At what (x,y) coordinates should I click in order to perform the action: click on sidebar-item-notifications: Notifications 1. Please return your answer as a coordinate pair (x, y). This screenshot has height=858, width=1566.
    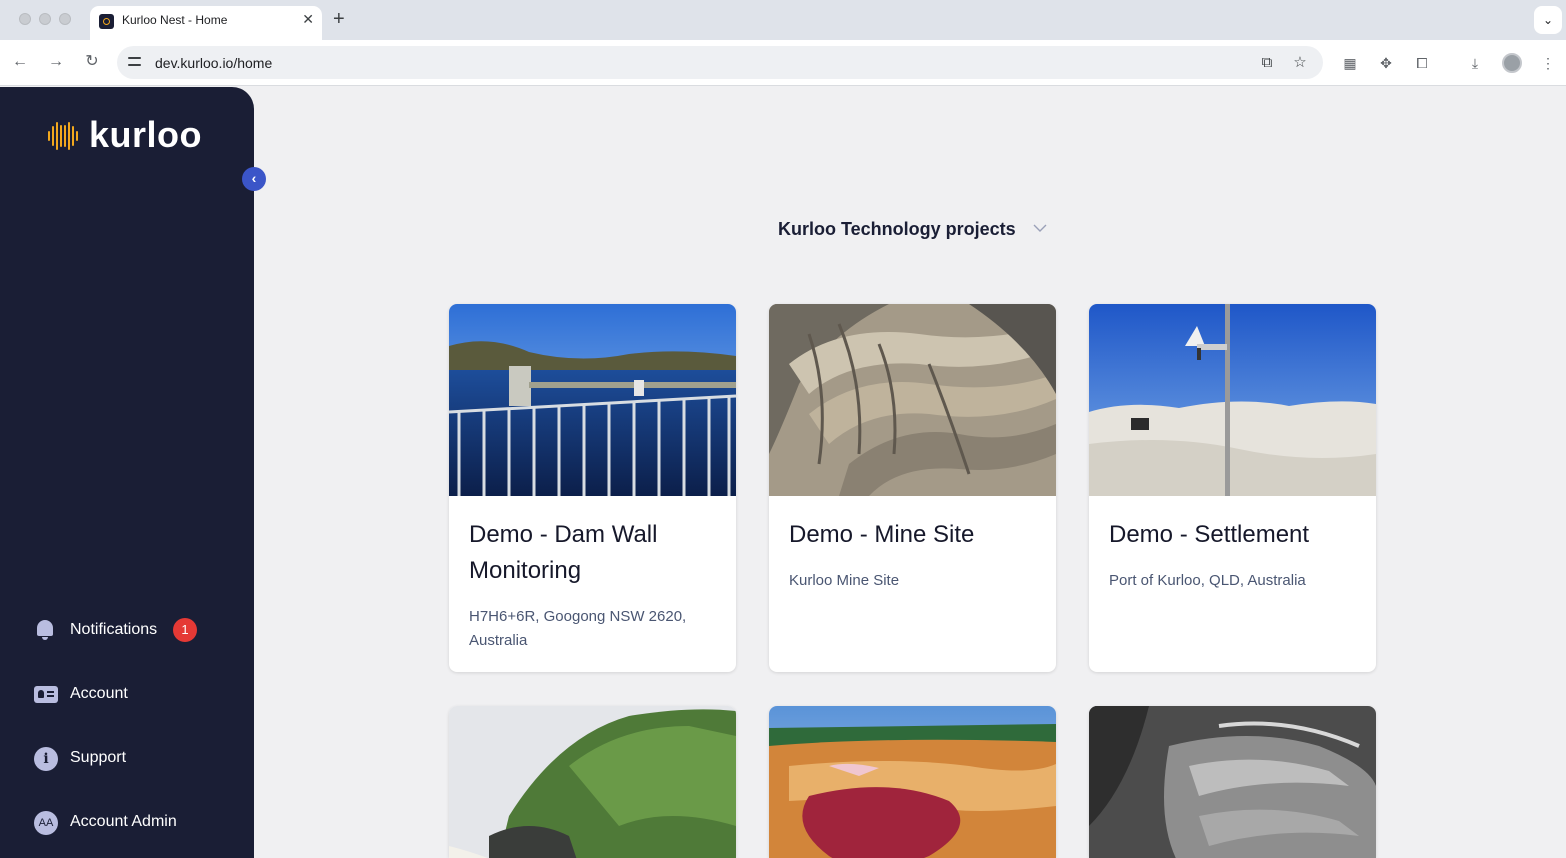
    Looking at the image, I should click on (134, 630).